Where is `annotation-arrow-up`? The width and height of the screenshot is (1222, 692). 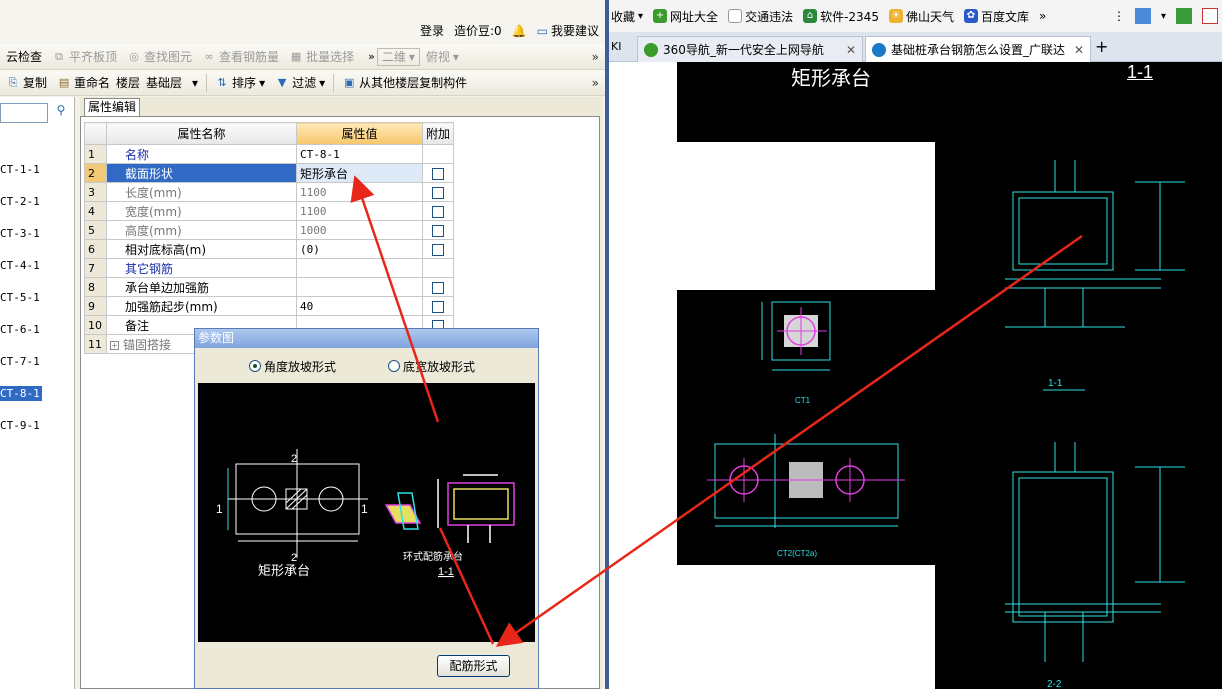
annotation-arrow-up is located at coordinates (395, 299).